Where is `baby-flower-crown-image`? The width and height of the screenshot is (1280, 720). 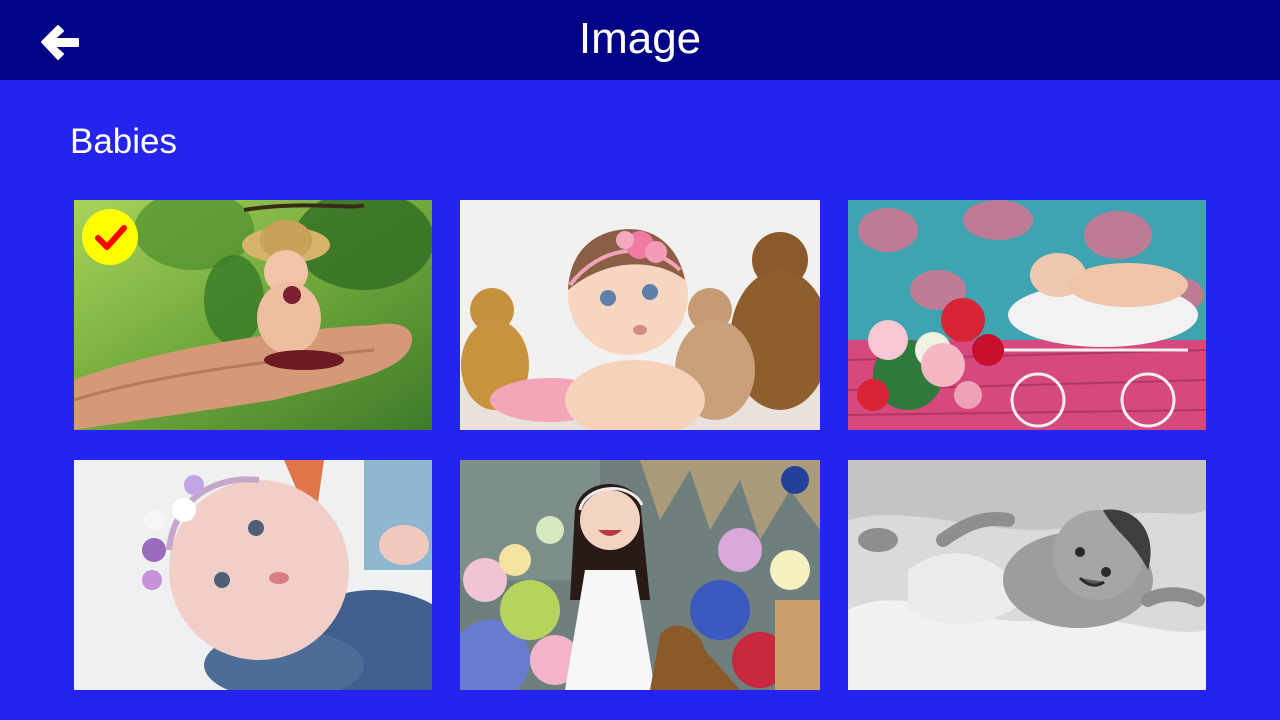
baby-flower-crown-image is located at coordinates (253, 575).